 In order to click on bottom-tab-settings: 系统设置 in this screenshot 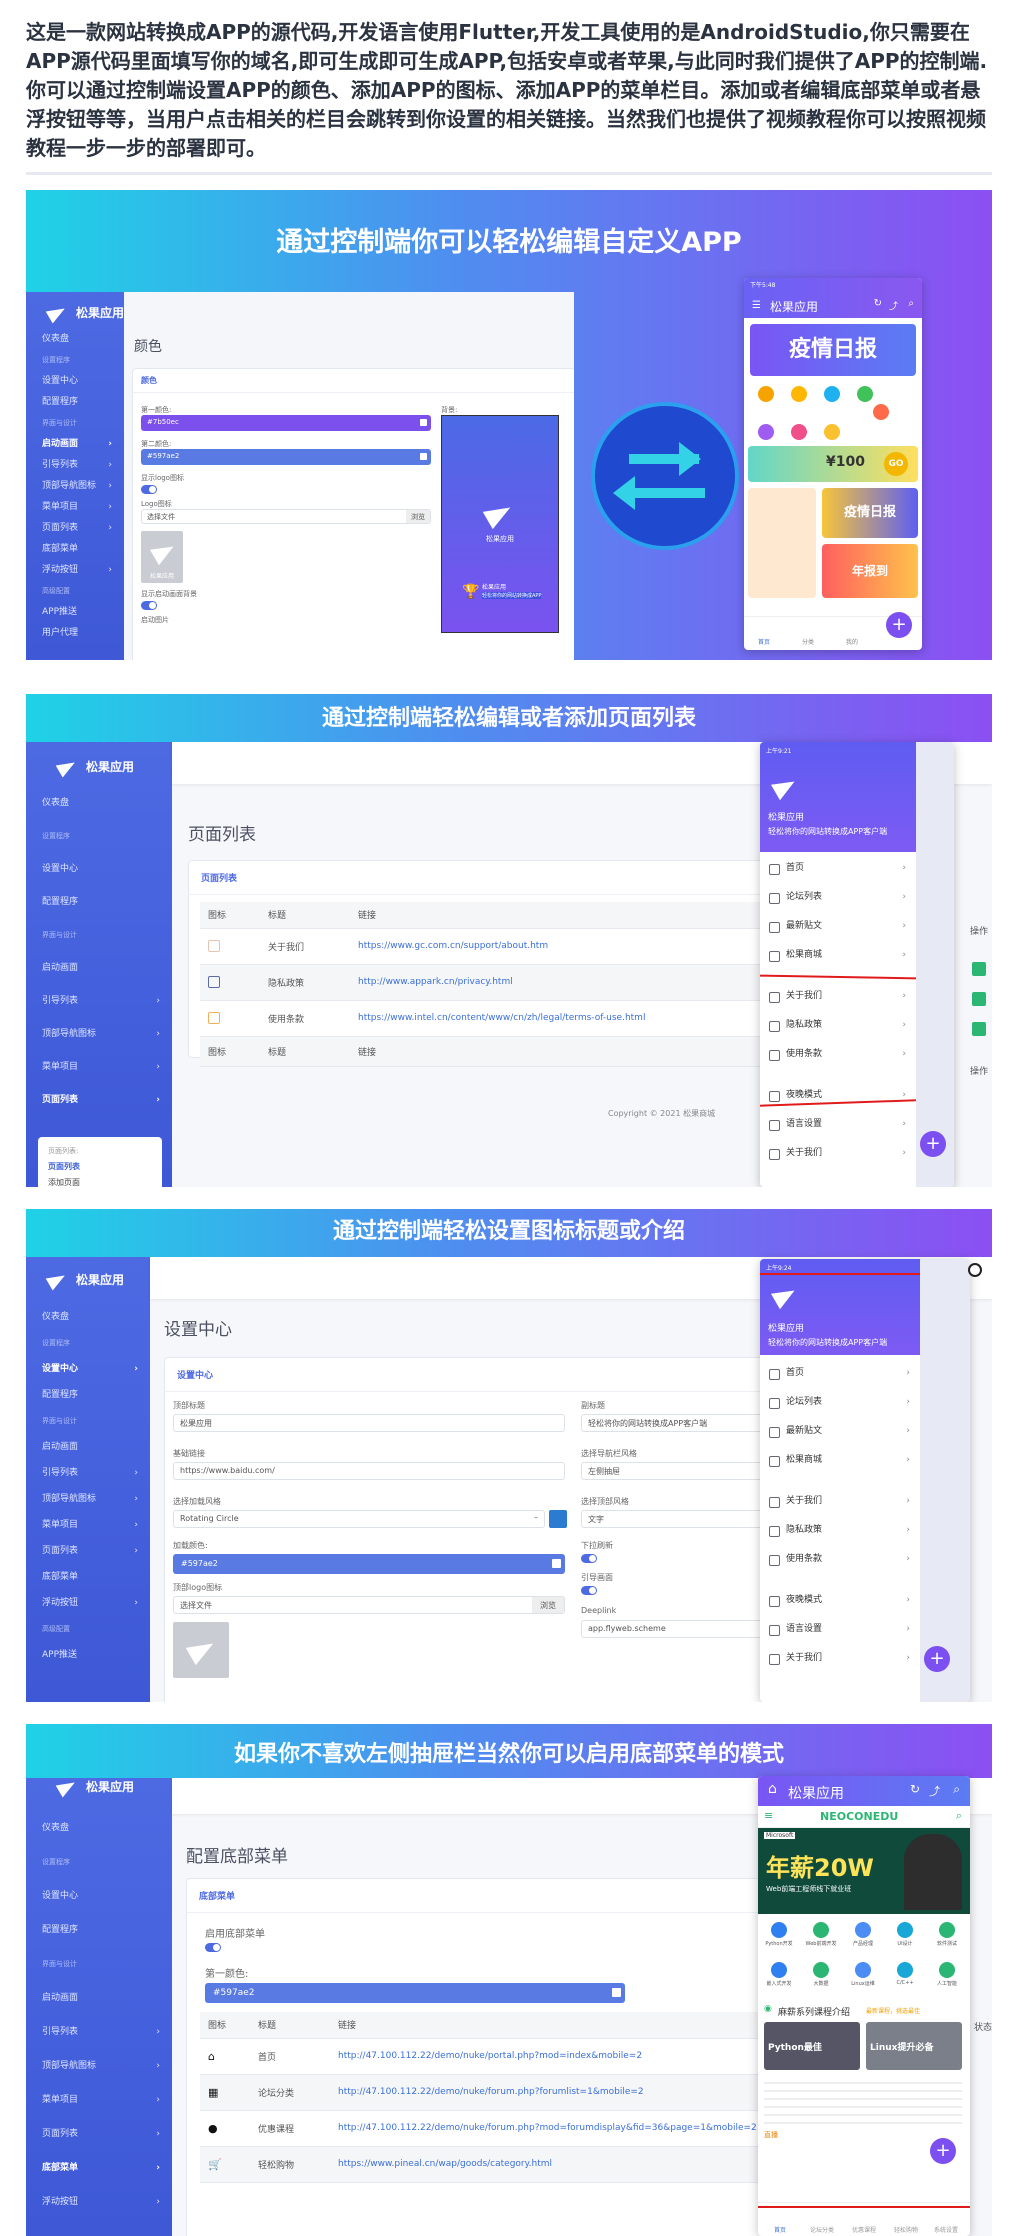, I will do `click(946, 2229)`.